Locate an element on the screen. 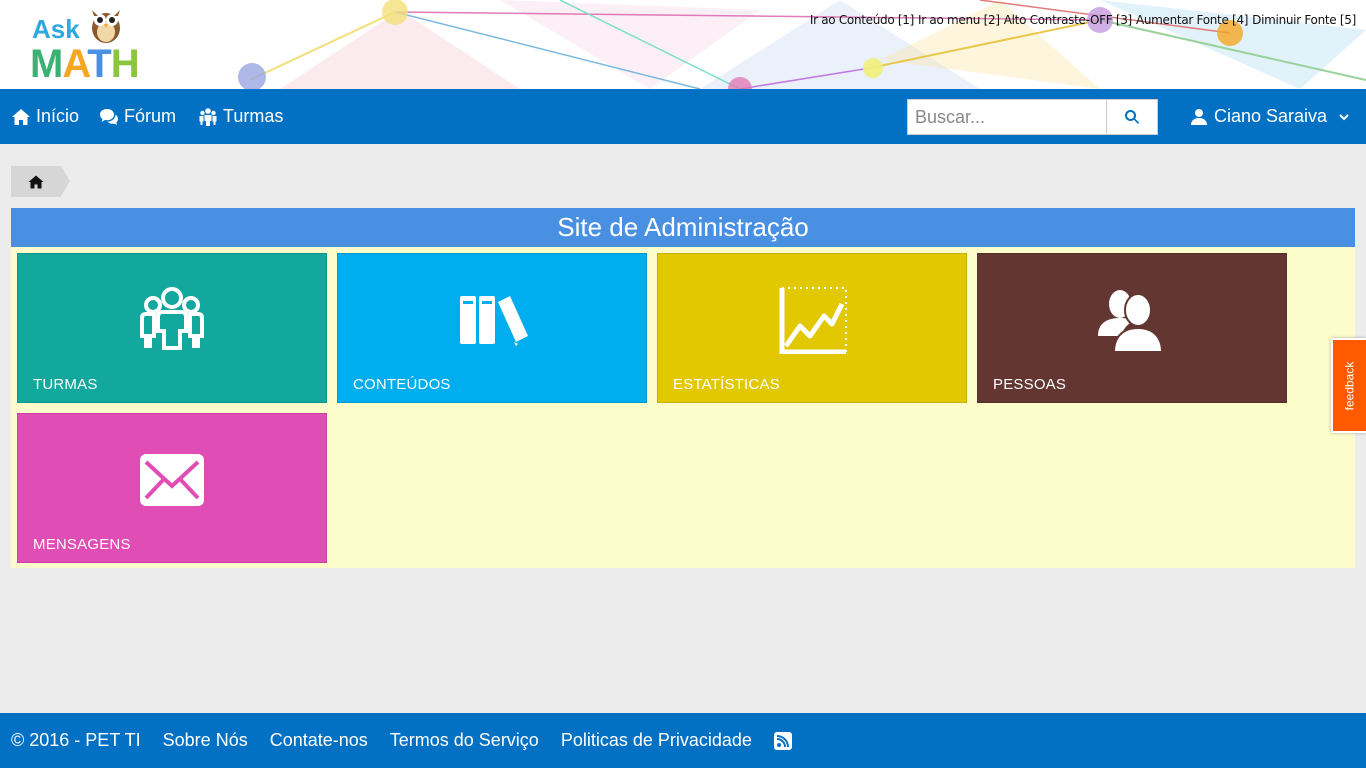  askmath-logo: Ask MATH is located at coordinates (90, 45).